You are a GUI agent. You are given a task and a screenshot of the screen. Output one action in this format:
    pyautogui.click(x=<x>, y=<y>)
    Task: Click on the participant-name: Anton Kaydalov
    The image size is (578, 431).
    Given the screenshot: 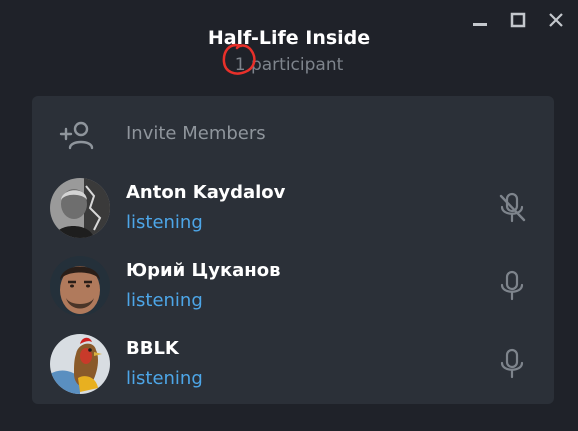 What is the action you would take?
    pyautogui.click(x=206, y=192)
    